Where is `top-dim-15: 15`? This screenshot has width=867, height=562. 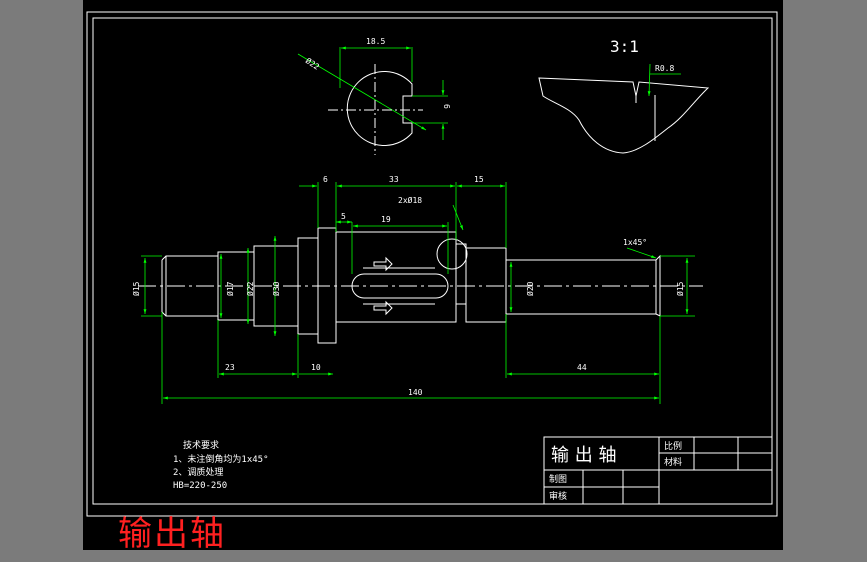 top-dim-15: 15 is located at coordinates (479, 179).